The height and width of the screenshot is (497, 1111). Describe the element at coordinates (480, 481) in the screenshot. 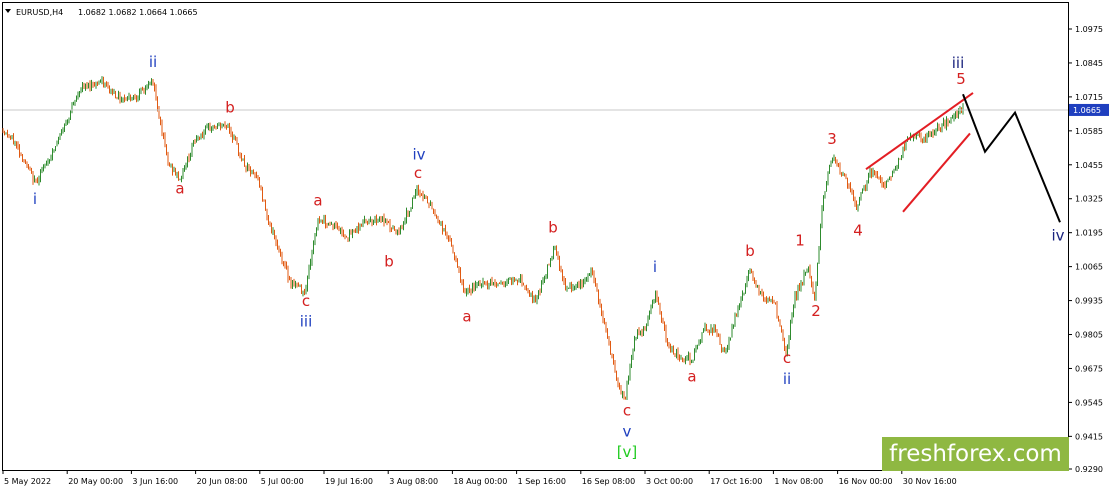

I see `x-tick-label: 18 Aug 00:00` at that location.